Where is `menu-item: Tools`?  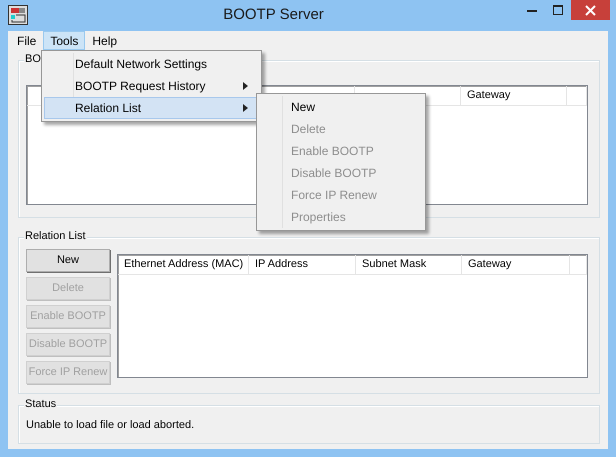 menu-item: Tools is located at coordinates (64, 40).